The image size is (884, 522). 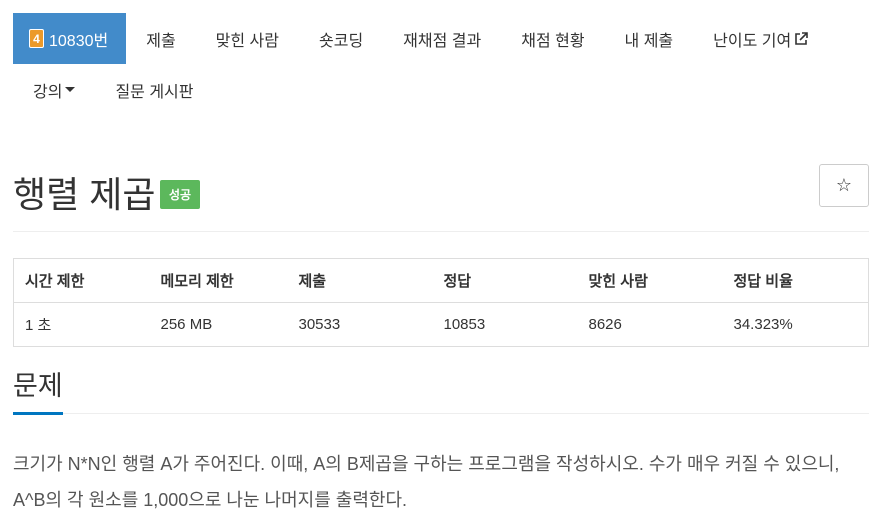 I want to click on problem-section-header: 문제, so click(x=441, y=392).